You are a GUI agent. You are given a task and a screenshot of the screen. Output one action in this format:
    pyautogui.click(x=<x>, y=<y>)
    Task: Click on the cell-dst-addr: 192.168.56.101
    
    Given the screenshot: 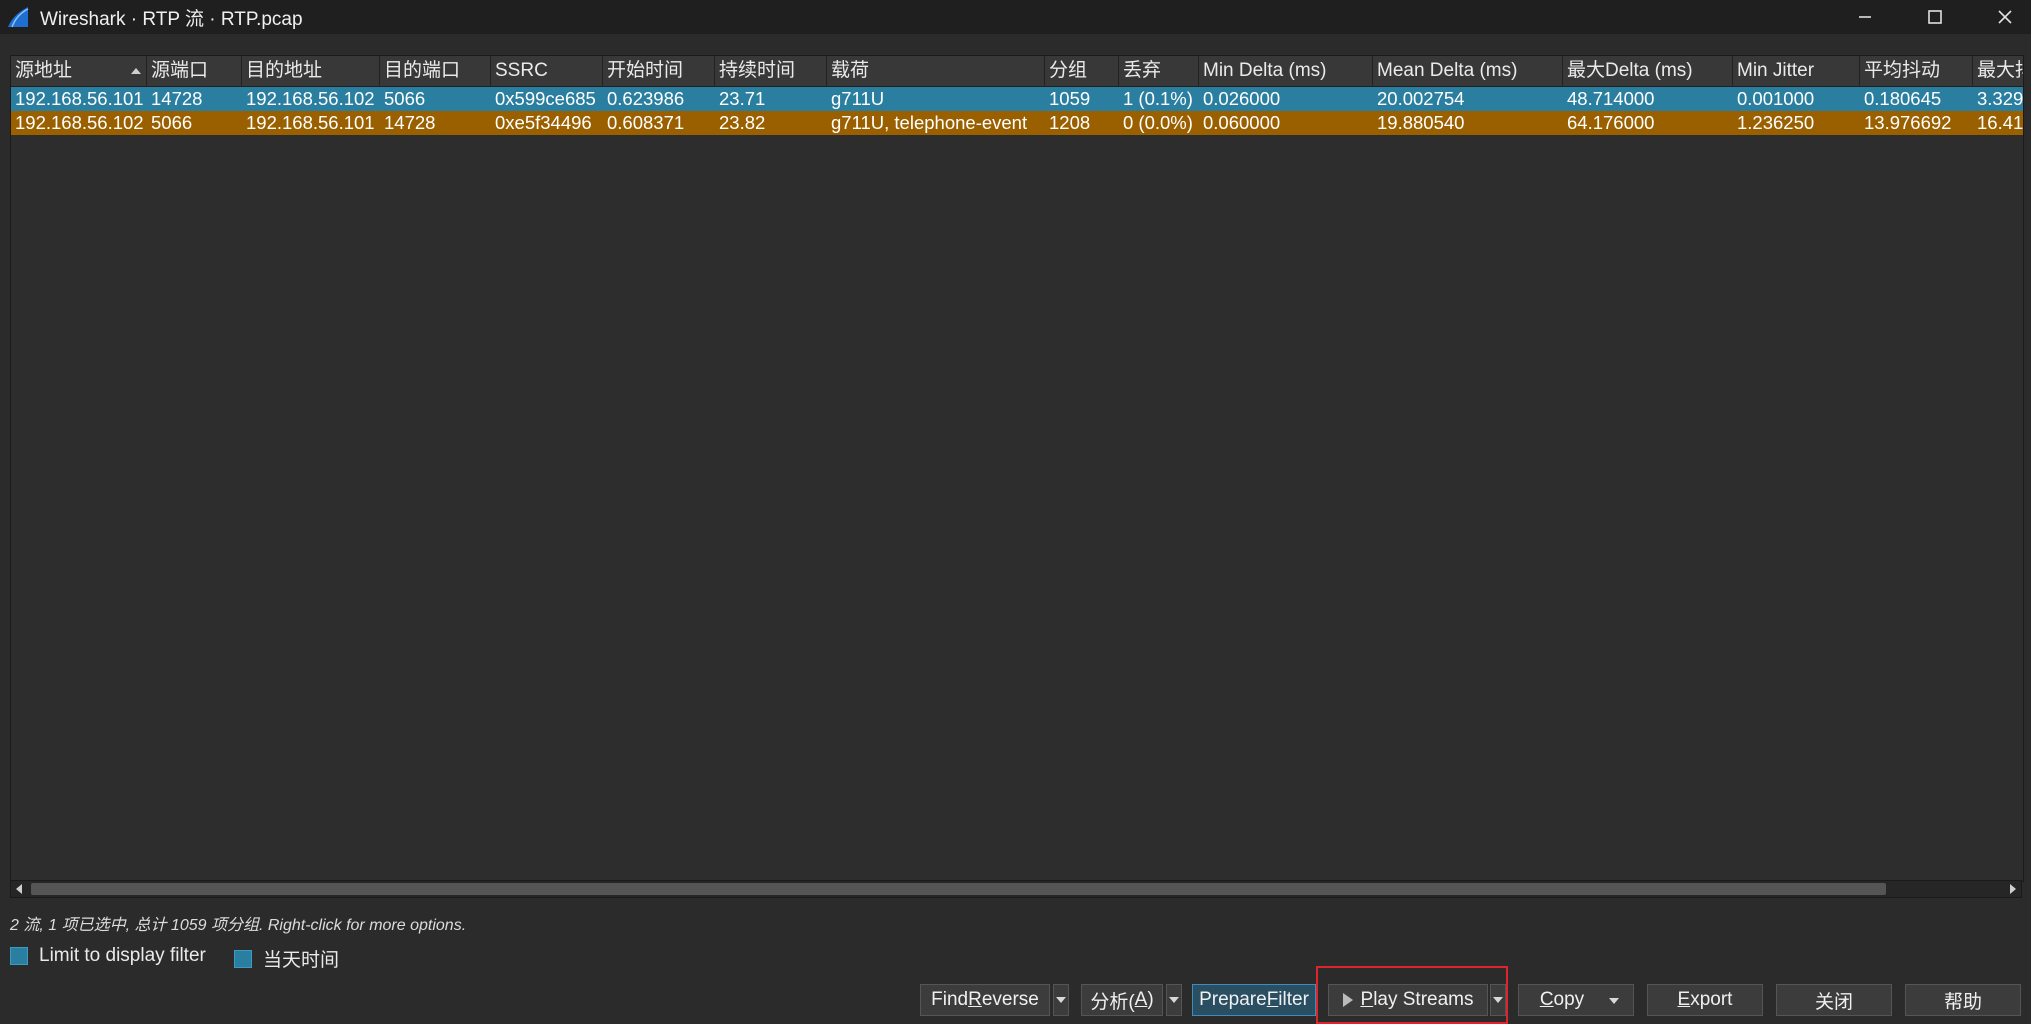 What is the action you would take?
    pyautogui.click(x=310, y=122)
    